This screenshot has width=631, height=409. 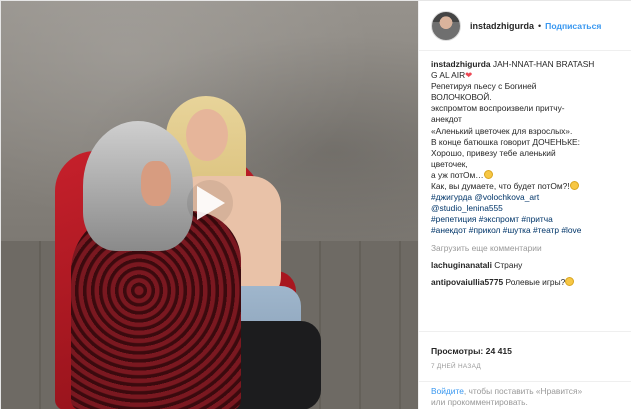 I want to click on header-username: instadzhigurda, so click(x=502, y=26).